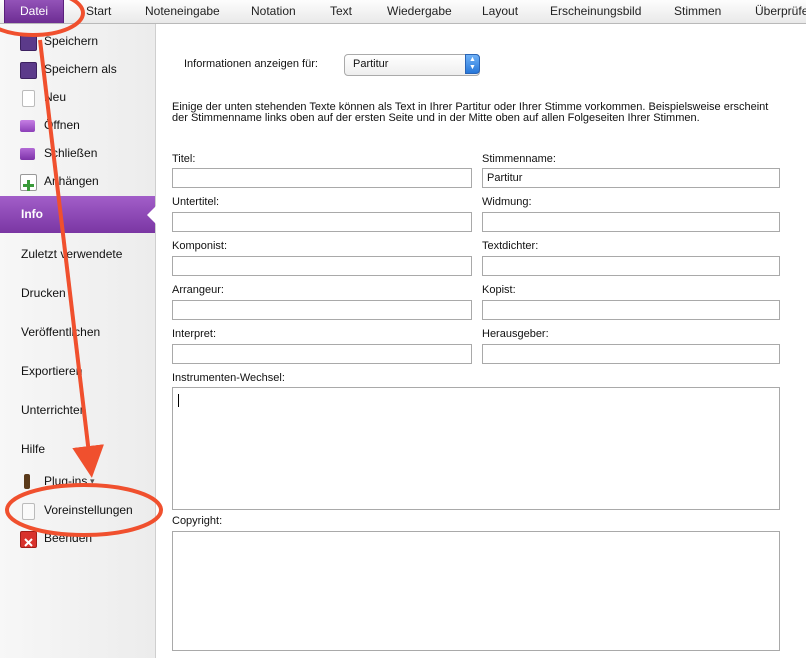  Describe the element at coordinates (322, 266) in the screenshot. I see `komponist-field` at that location.